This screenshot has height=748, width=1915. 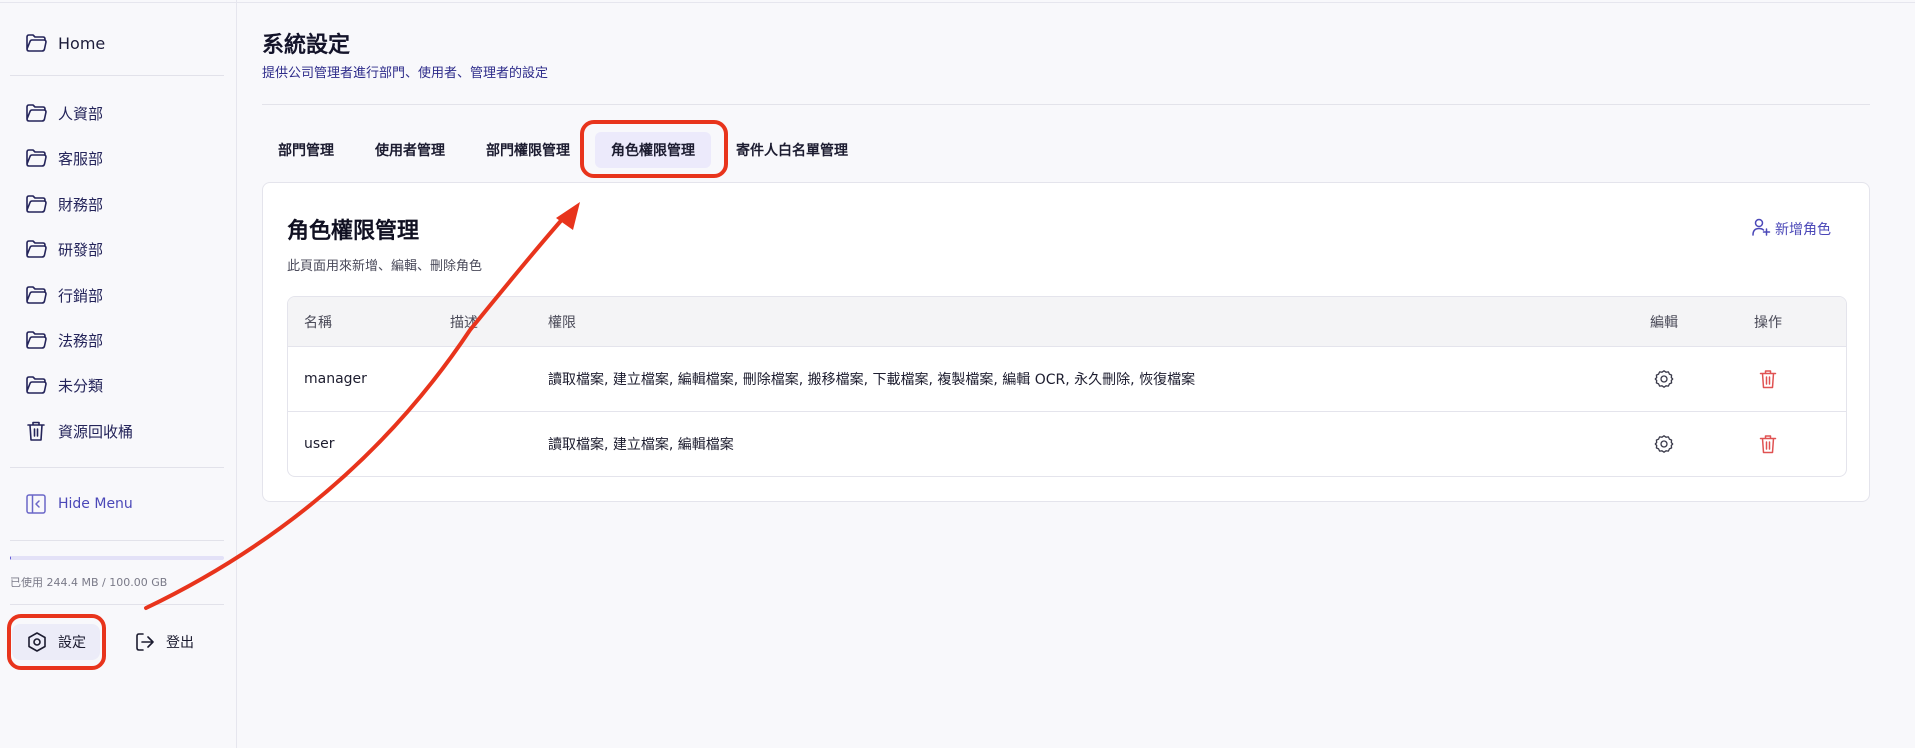 What do you see at coordinates (95, 504) in the screenshot?
I see `hide-menu-label: Hide Menu` at bounding box center [95, 504].